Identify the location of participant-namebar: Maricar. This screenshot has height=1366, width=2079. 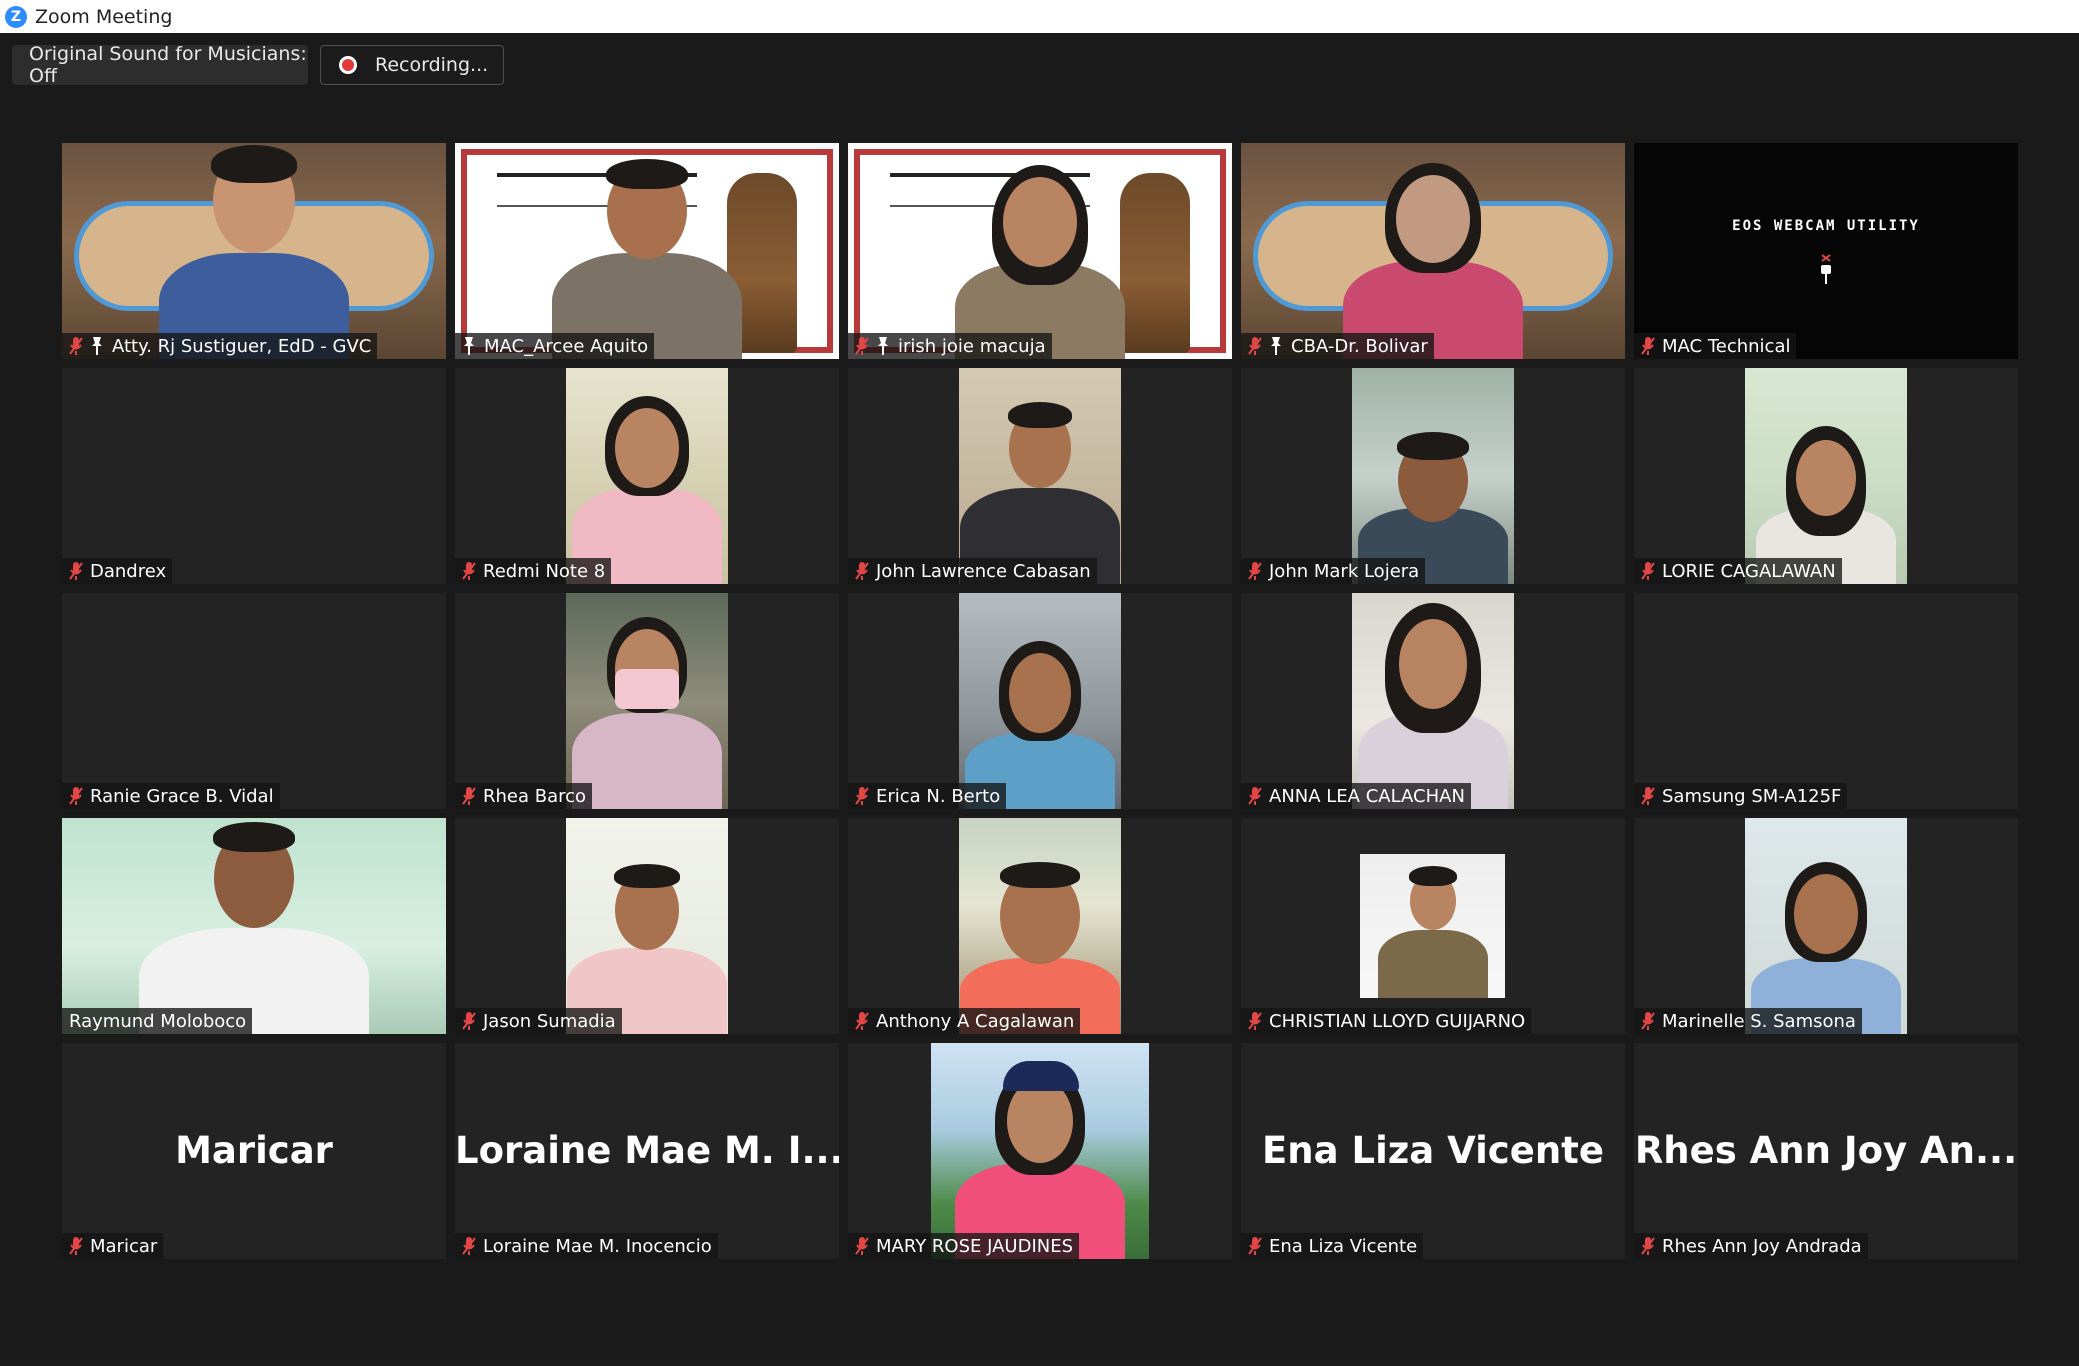
(113, 1246).